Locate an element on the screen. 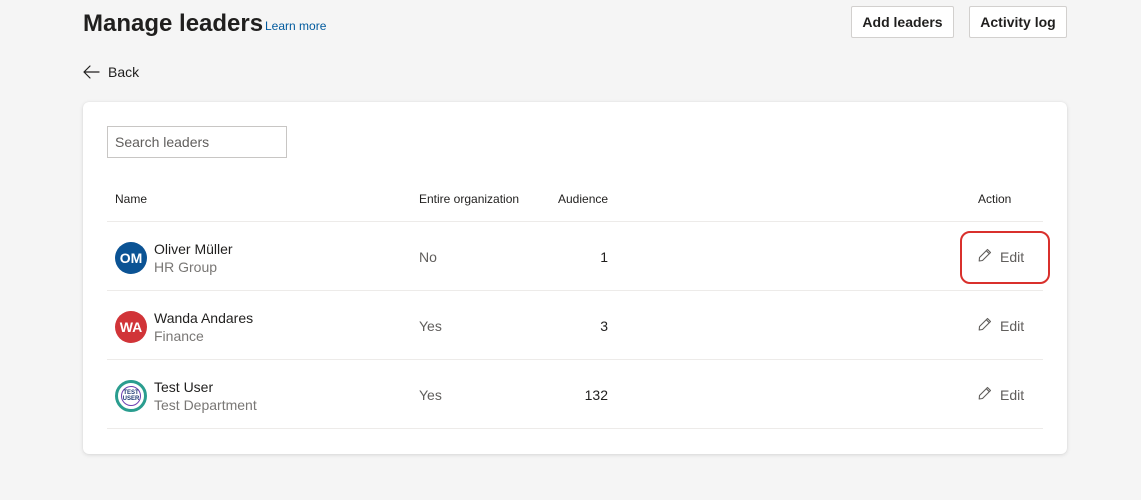 The image size is (1141, 500). back-label: Back is located at coordinates (124, 72).